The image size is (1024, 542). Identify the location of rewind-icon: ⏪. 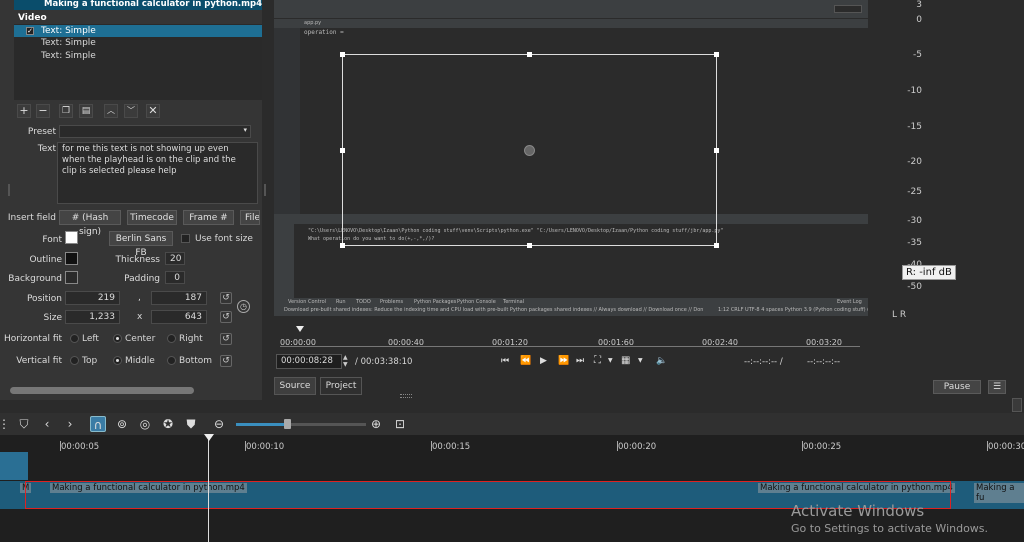
(525, 361).